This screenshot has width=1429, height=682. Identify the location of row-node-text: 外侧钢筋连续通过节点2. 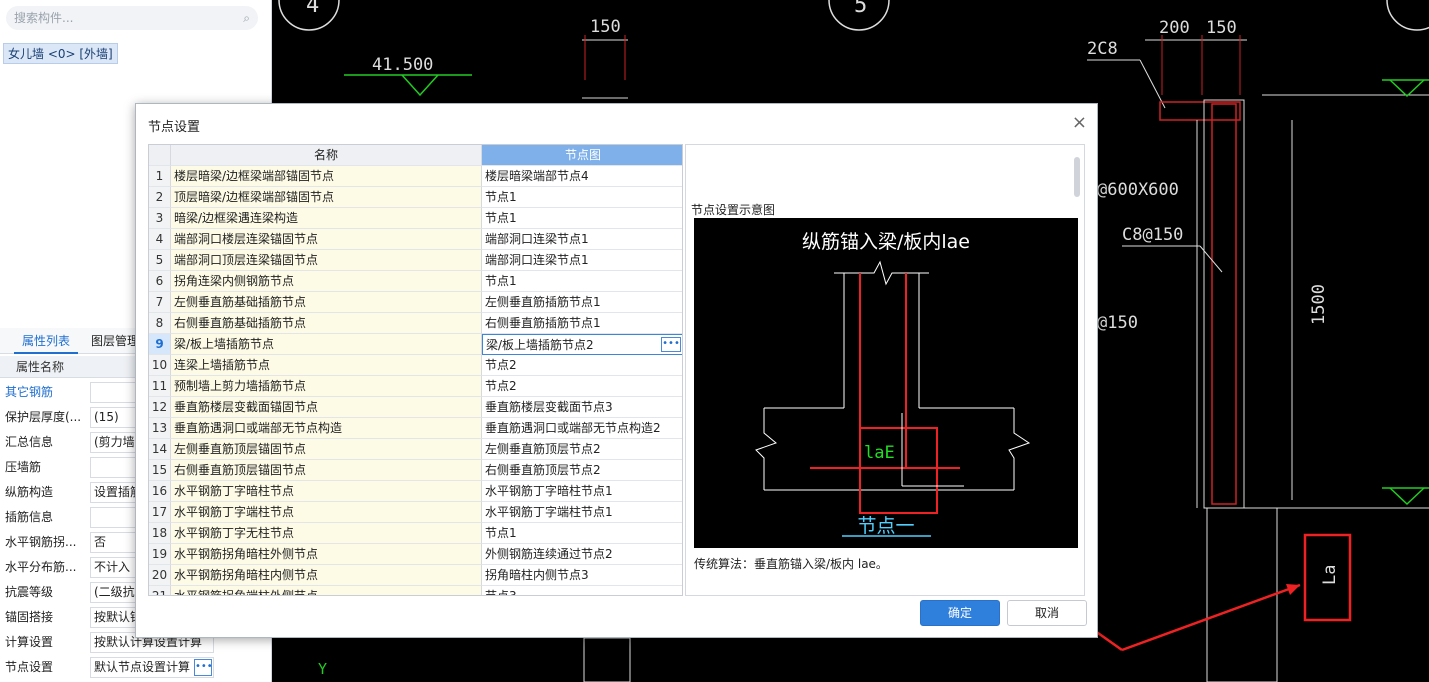
(549, 554).